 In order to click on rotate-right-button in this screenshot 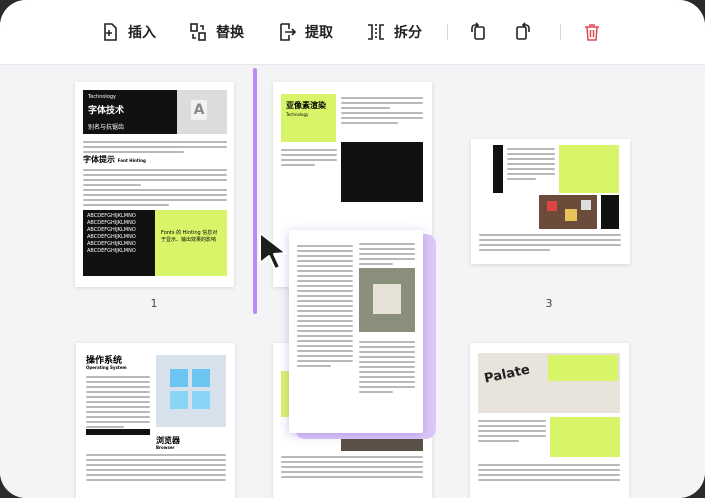, I will do `click(523, 32)`.